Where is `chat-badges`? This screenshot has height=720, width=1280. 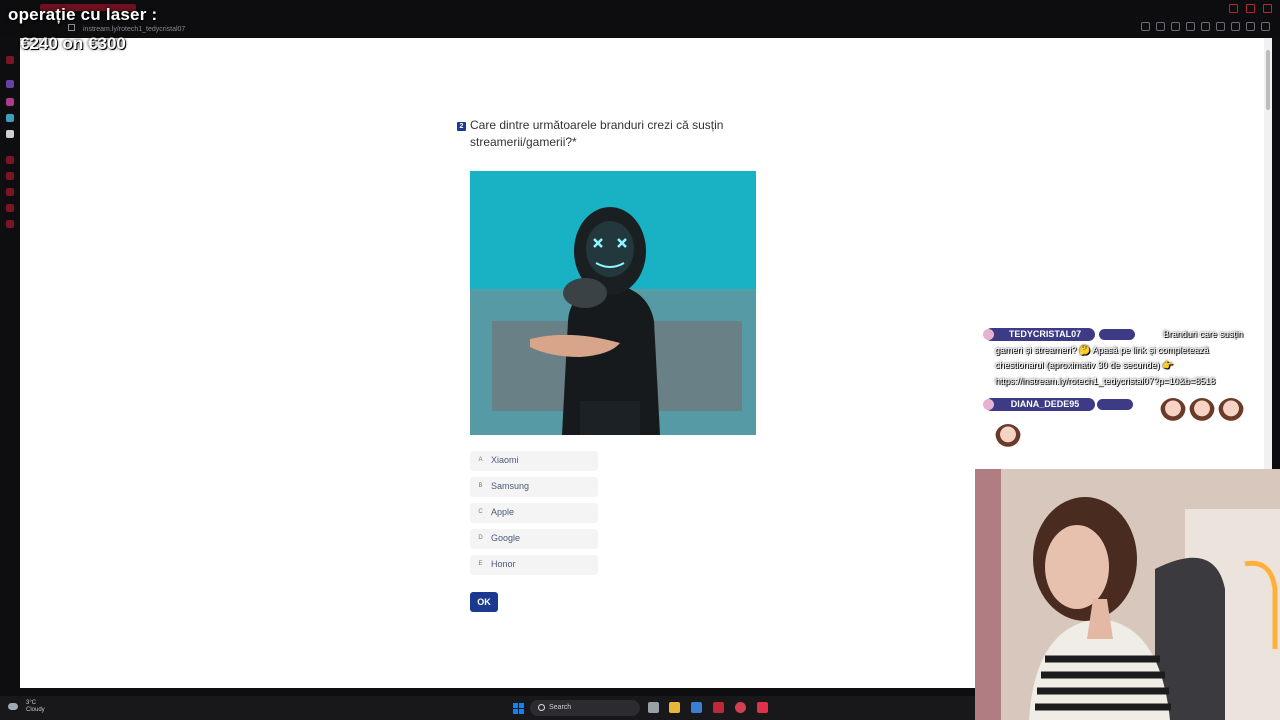
chat-badges is located at coordinates (1115, 404).